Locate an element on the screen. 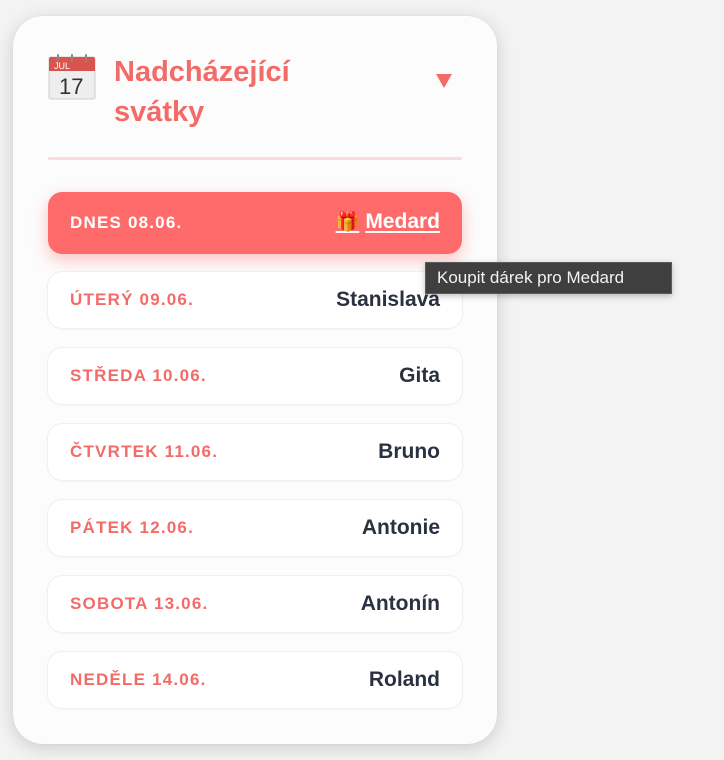 This screenshot has width=724, height=760. calendar-icon-day: 17 is located at coordinates (71, 86).